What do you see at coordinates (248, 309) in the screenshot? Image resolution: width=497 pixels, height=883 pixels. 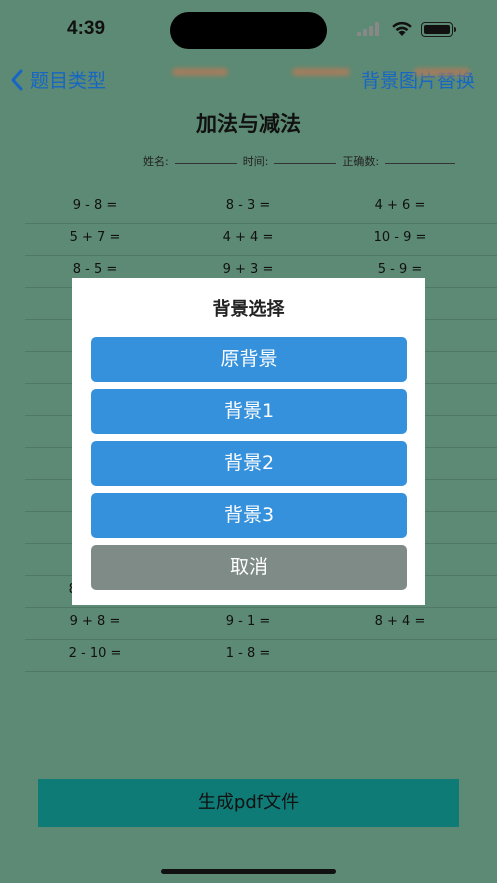 I see `dialog-title: 背景选择` at bounding box center [248, 309].